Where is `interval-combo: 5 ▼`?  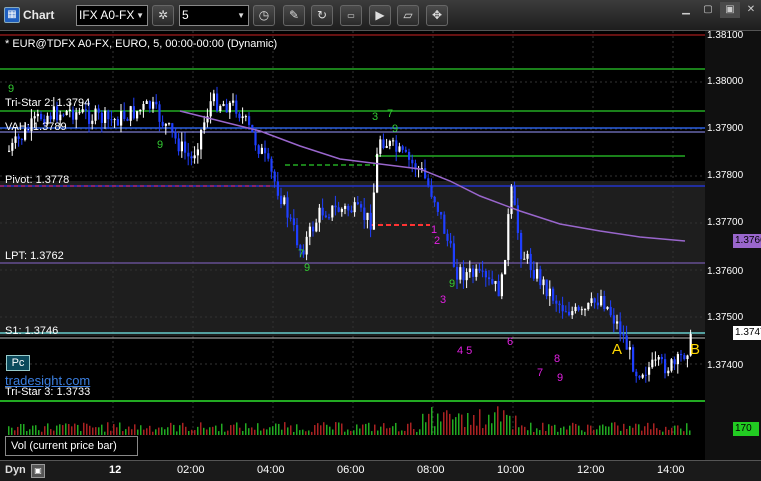 interval-combo: 5 ▼ is located at coordinates (214, 15).